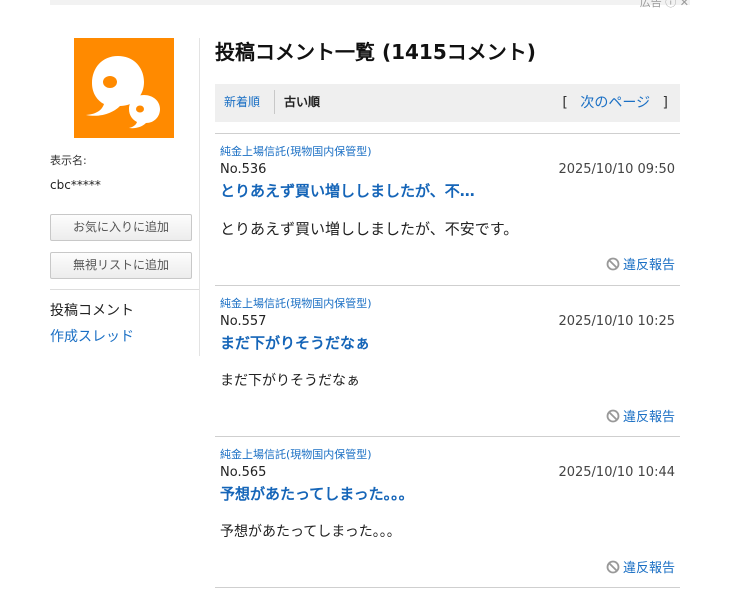 Image resolution: width=735 pixels, height=592 pixels. What do you see at coordinates (616, 472) in the screenshot?
I see `comment-timestamp: 2025/10/10 10:44` at bounding box center [616, 472].